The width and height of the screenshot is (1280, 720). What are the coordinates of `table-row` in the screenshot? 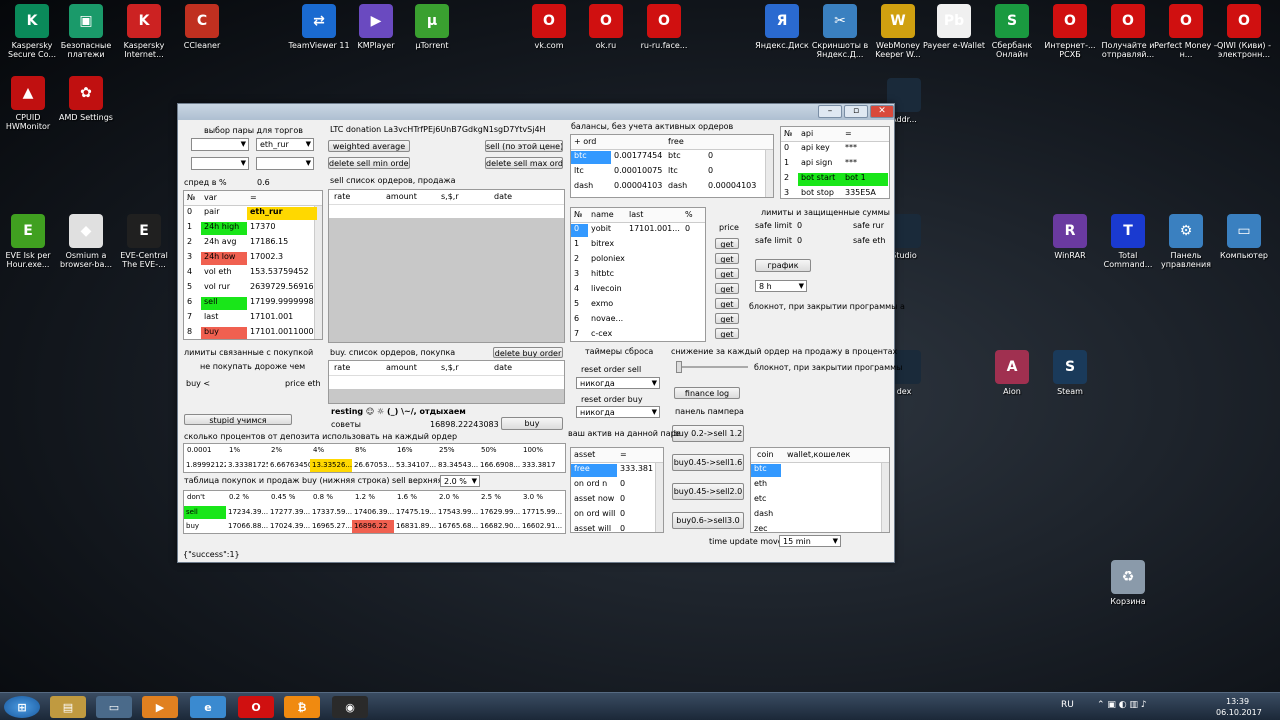 It's located at (446, 382).